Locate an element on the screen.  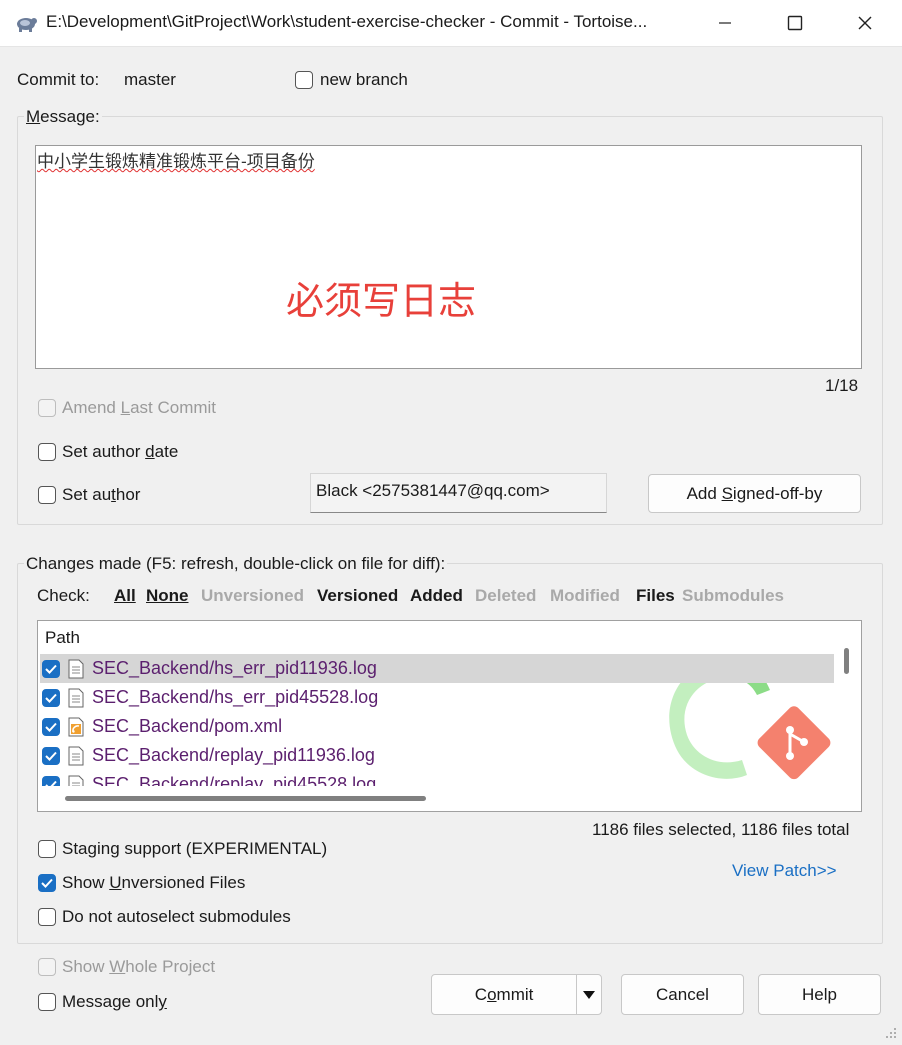
add-signed-off-by-button: Add Signed-off-by is located at coordinates (754, 493).